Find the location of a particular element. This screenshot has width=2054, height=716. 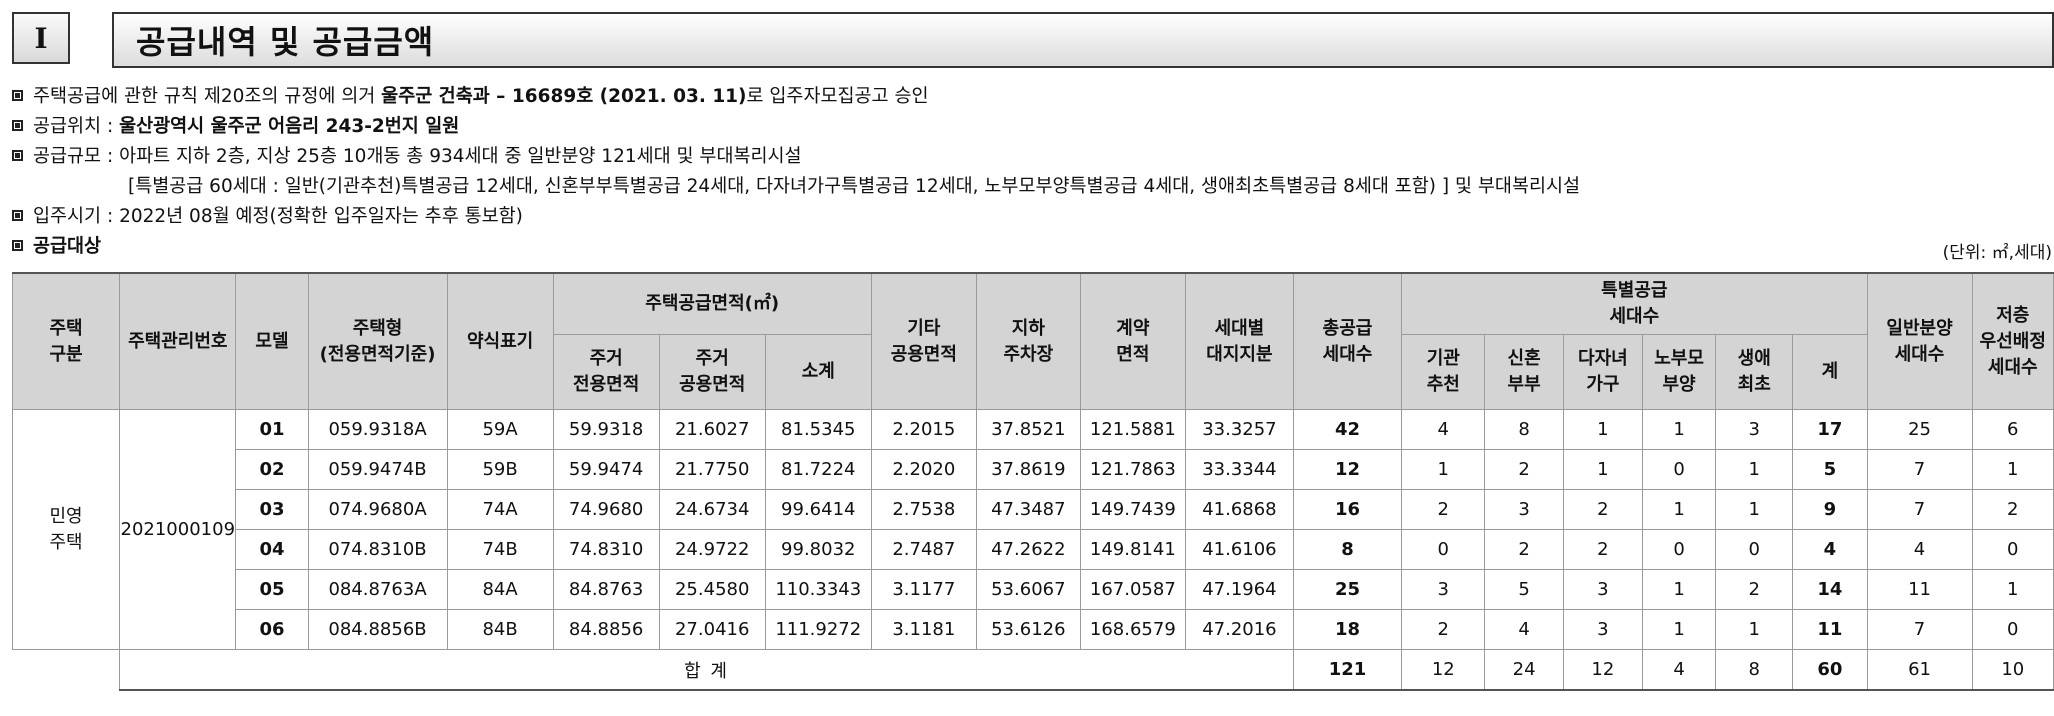

total-general: 61 is located at coordinates (1919, 670).